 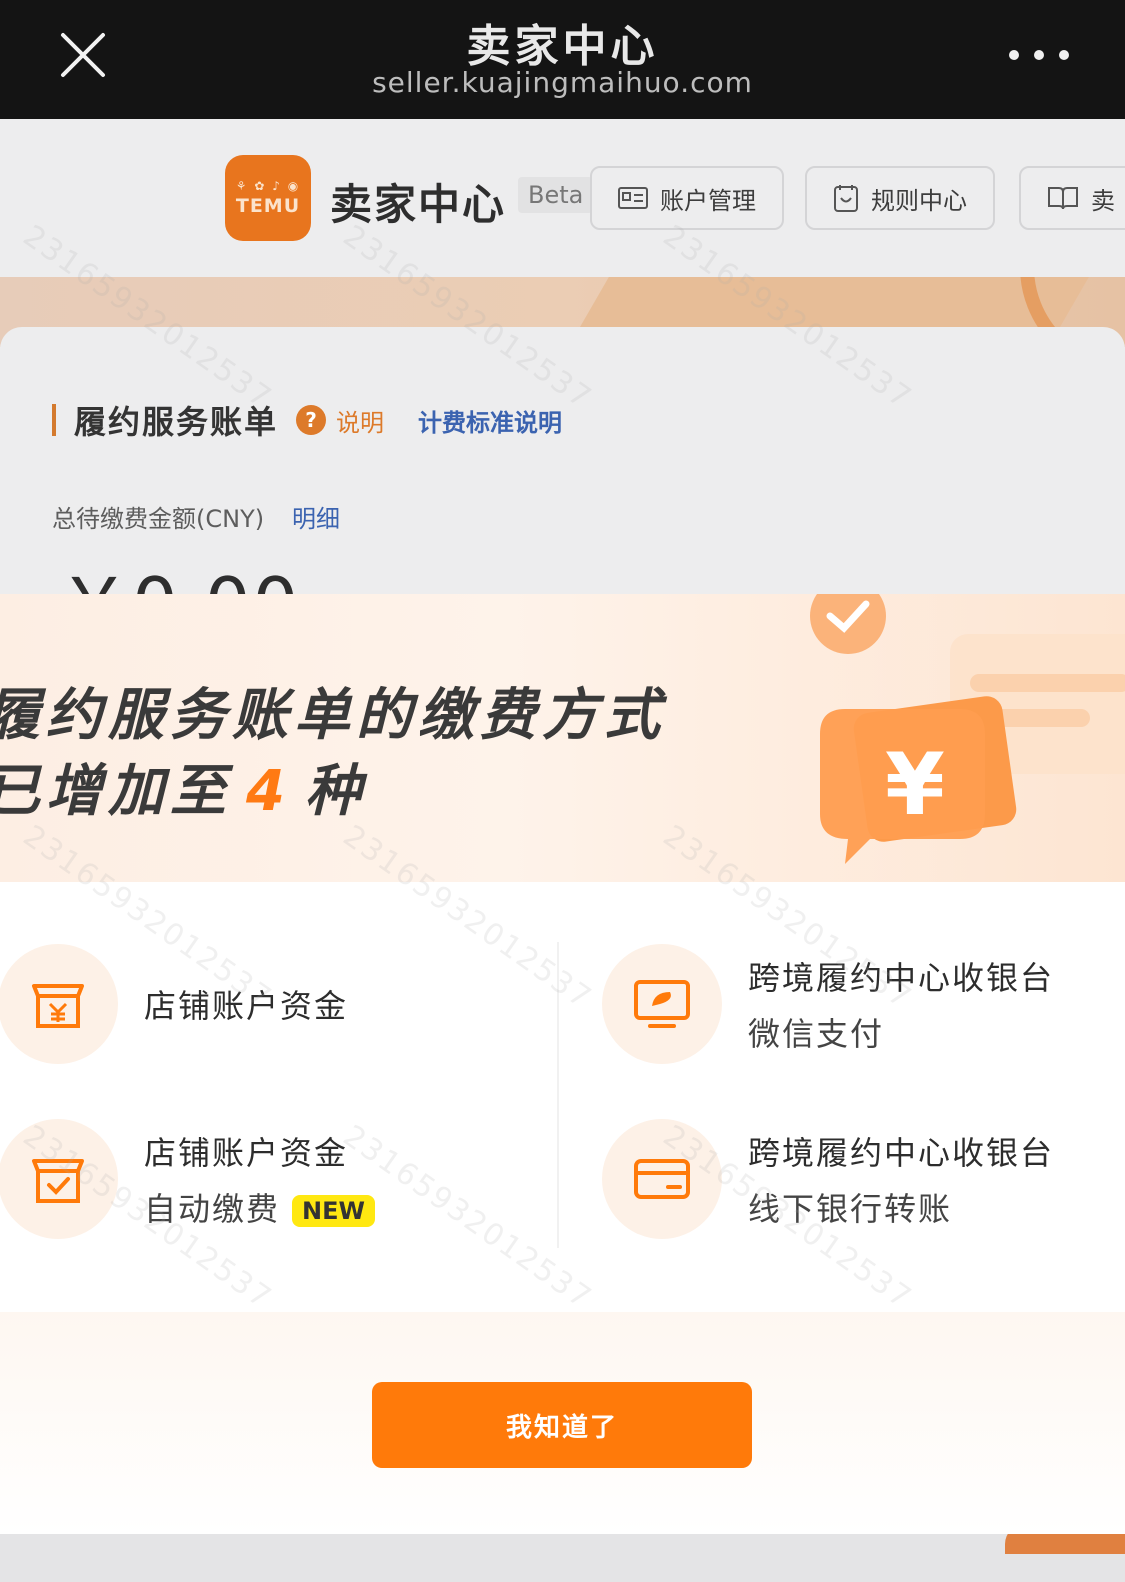 What do you see at coordinates (1063, 198) in the screenshot?
I see `book-icon` at bounding box center [1063, 198].